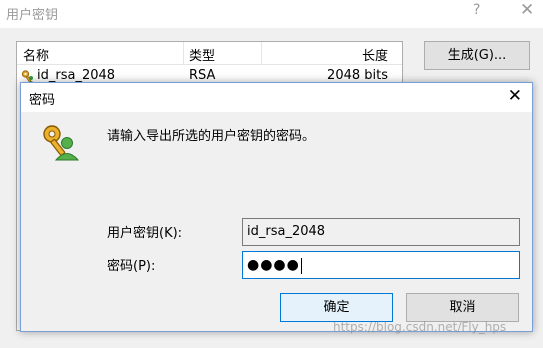  What do you see at coordinates (202, 75) in the screenshot?
I see `key-type-cell: RSA` at bounding box center [202, 75].